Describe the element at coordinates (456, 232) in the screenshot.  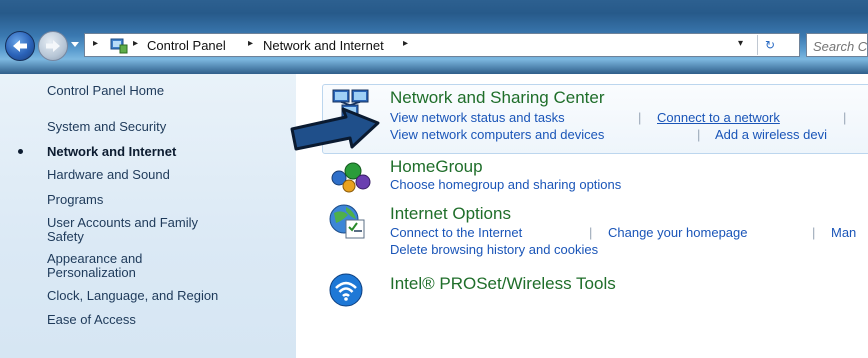
I see `link-connect-to-internet: Connect to the Internet` at that location.